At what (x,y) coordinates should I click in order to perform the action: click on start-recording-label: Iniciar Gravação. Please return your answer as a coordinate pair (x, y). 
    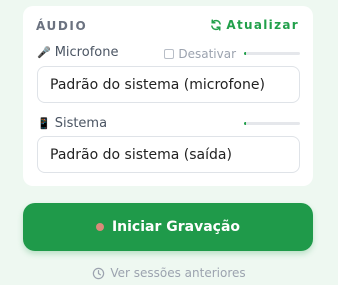
    Looking at the image, I should click on (176, 227).